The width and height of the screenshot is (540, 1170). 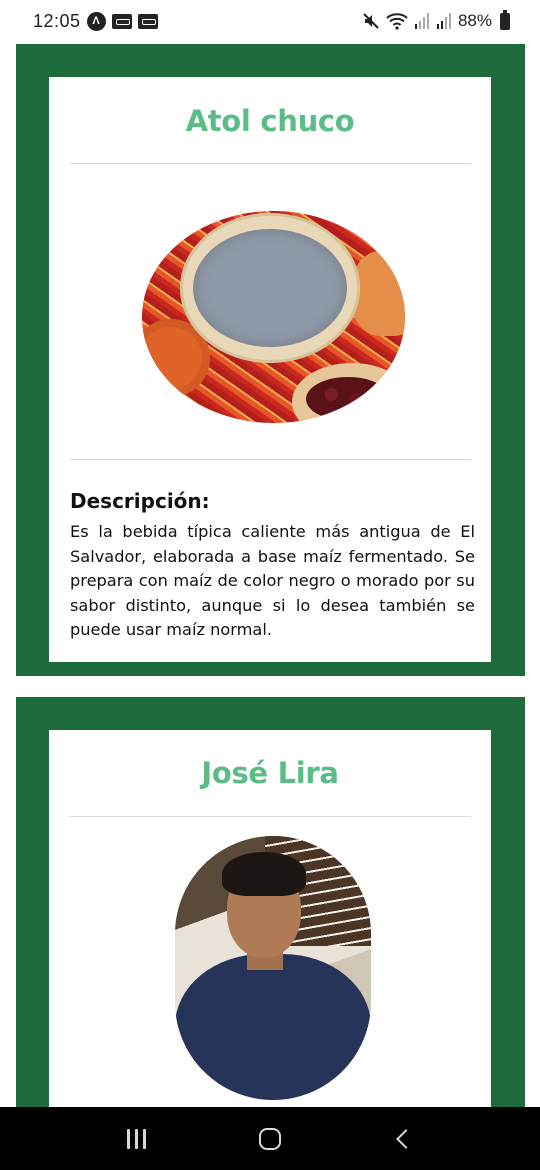 What do you see at coordinates (57, 20) in the screenshot?
I see `status-time: 12:05` at bounding box center [57, 20].